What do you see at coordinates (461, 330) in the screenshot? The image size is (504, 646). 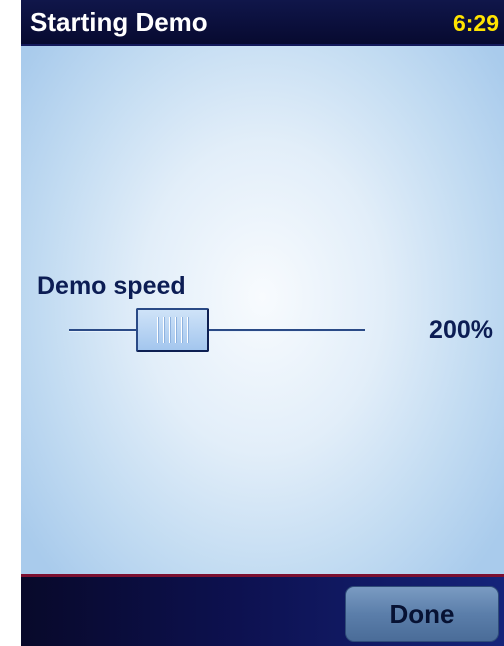 I see `demo-speed-value: 200%` at bounding box center [461, 330].